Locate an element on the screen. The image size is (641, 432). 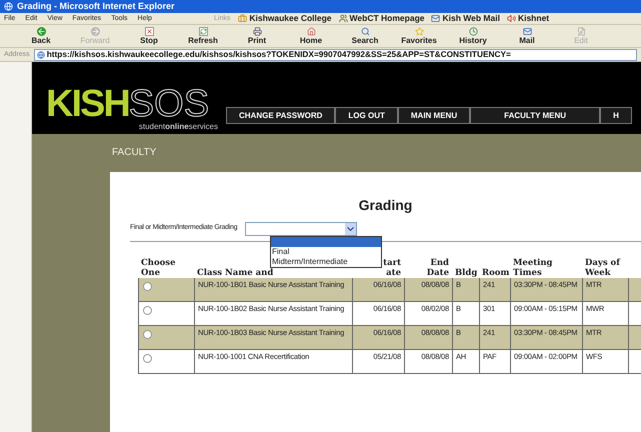
column-header: Room is located at coordinates (494, 273).